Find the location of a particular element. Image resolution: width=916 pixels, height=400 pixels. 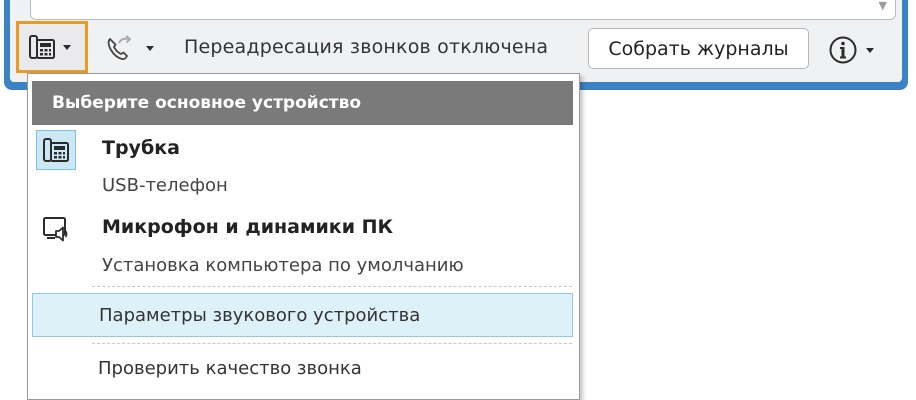

device-icon-slot is located at coordinates (56, 229).